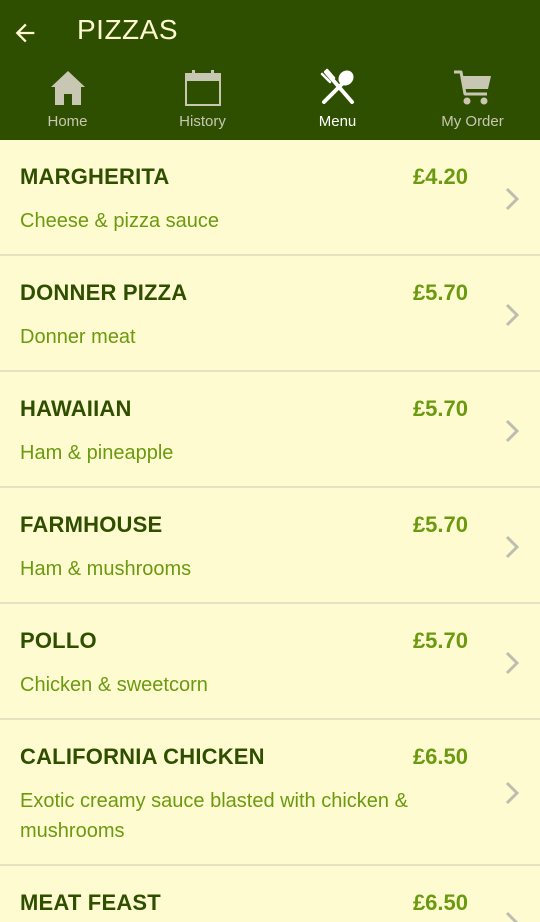 Image resolution: width=540 pixels, height=922 pixels. What do you see at coordinates (270, 894) in the screenshot?
I see `menu-item: MEAT FEAST £6.50` at bounding box center [270, 894].